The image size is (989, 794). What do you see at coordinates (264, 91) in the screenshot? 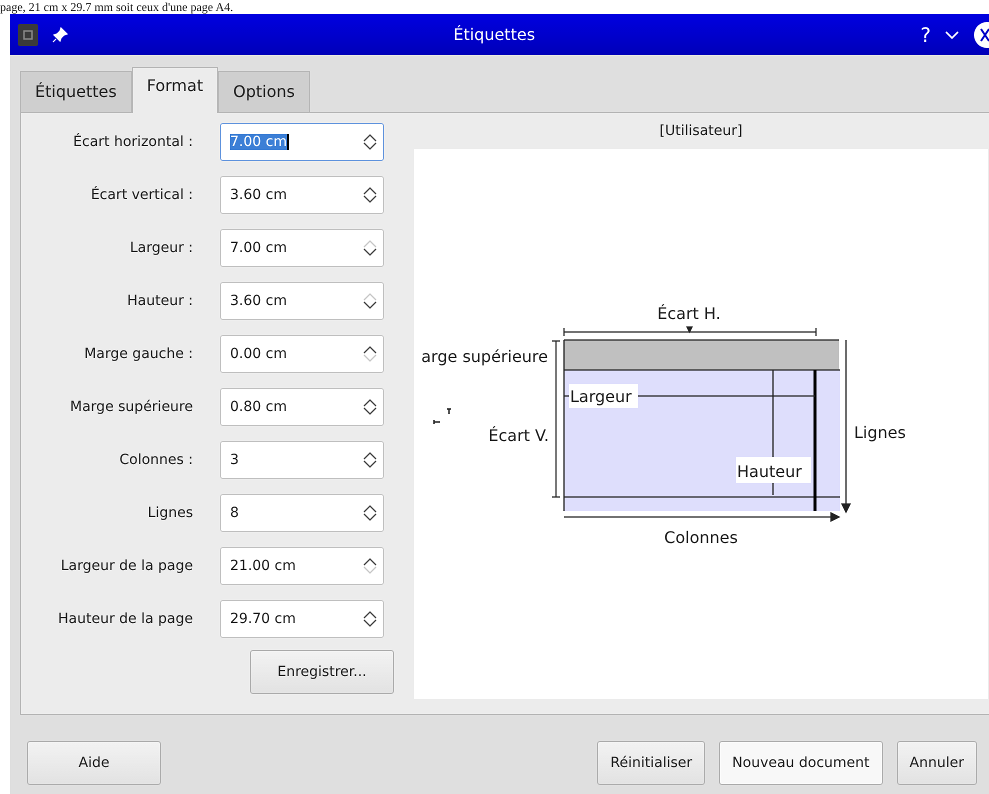
I see `tab: Options` at bounding box center [264, 91].